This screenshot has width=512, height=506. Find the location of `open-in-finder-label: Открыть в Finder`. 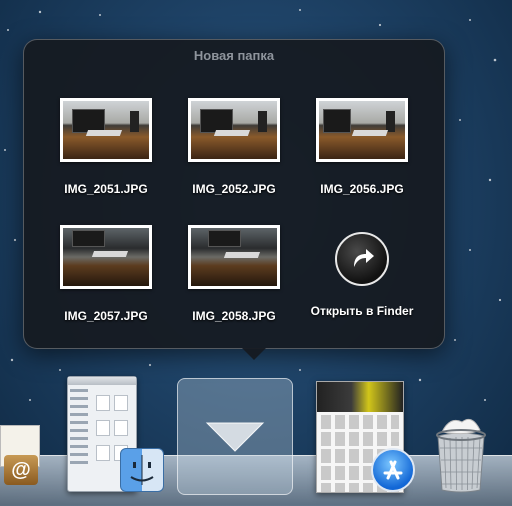

open-in-finder-label: Открыть в Finder is located at coordinates (362, 311).